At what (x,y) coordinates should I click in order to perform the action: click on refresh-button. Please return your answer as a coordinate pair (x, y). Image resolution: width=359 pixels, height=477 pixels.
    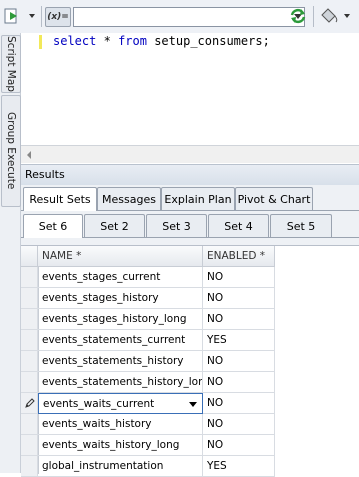
    Looking at the image, I should click on (298, 16).